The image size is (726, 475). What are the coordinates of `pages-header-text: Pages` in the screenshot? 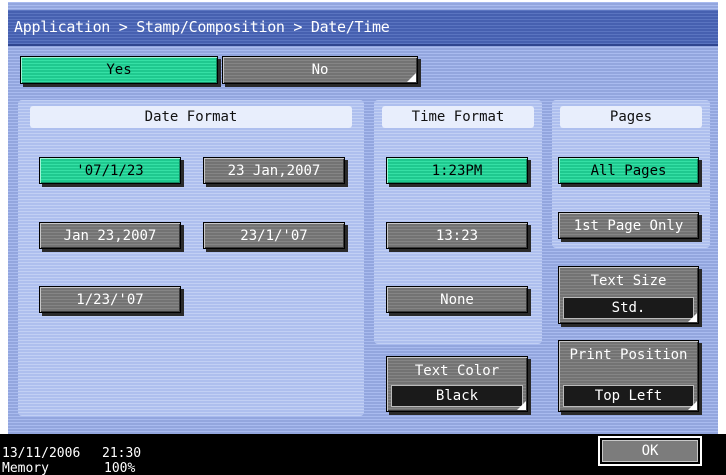 It's located at (631, 117).